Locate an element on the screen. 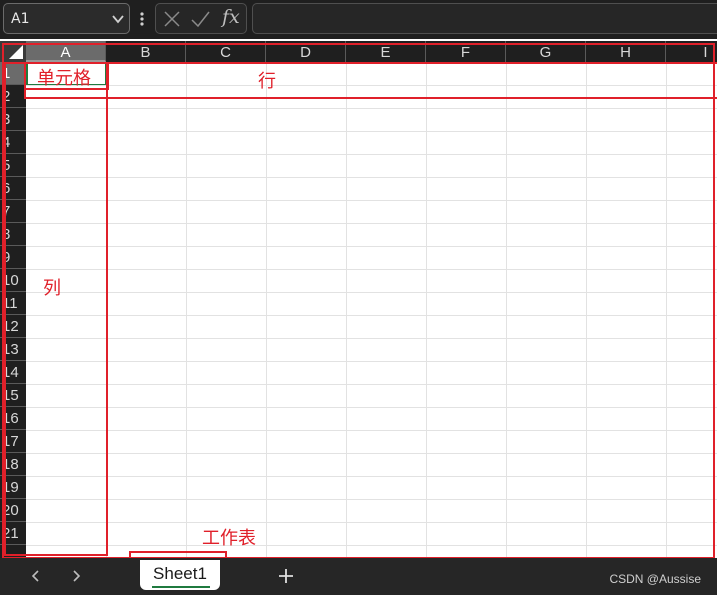 This screenshot has width=717, height=595. annotation-row-label: 行 is located at coordinates (267, 81).